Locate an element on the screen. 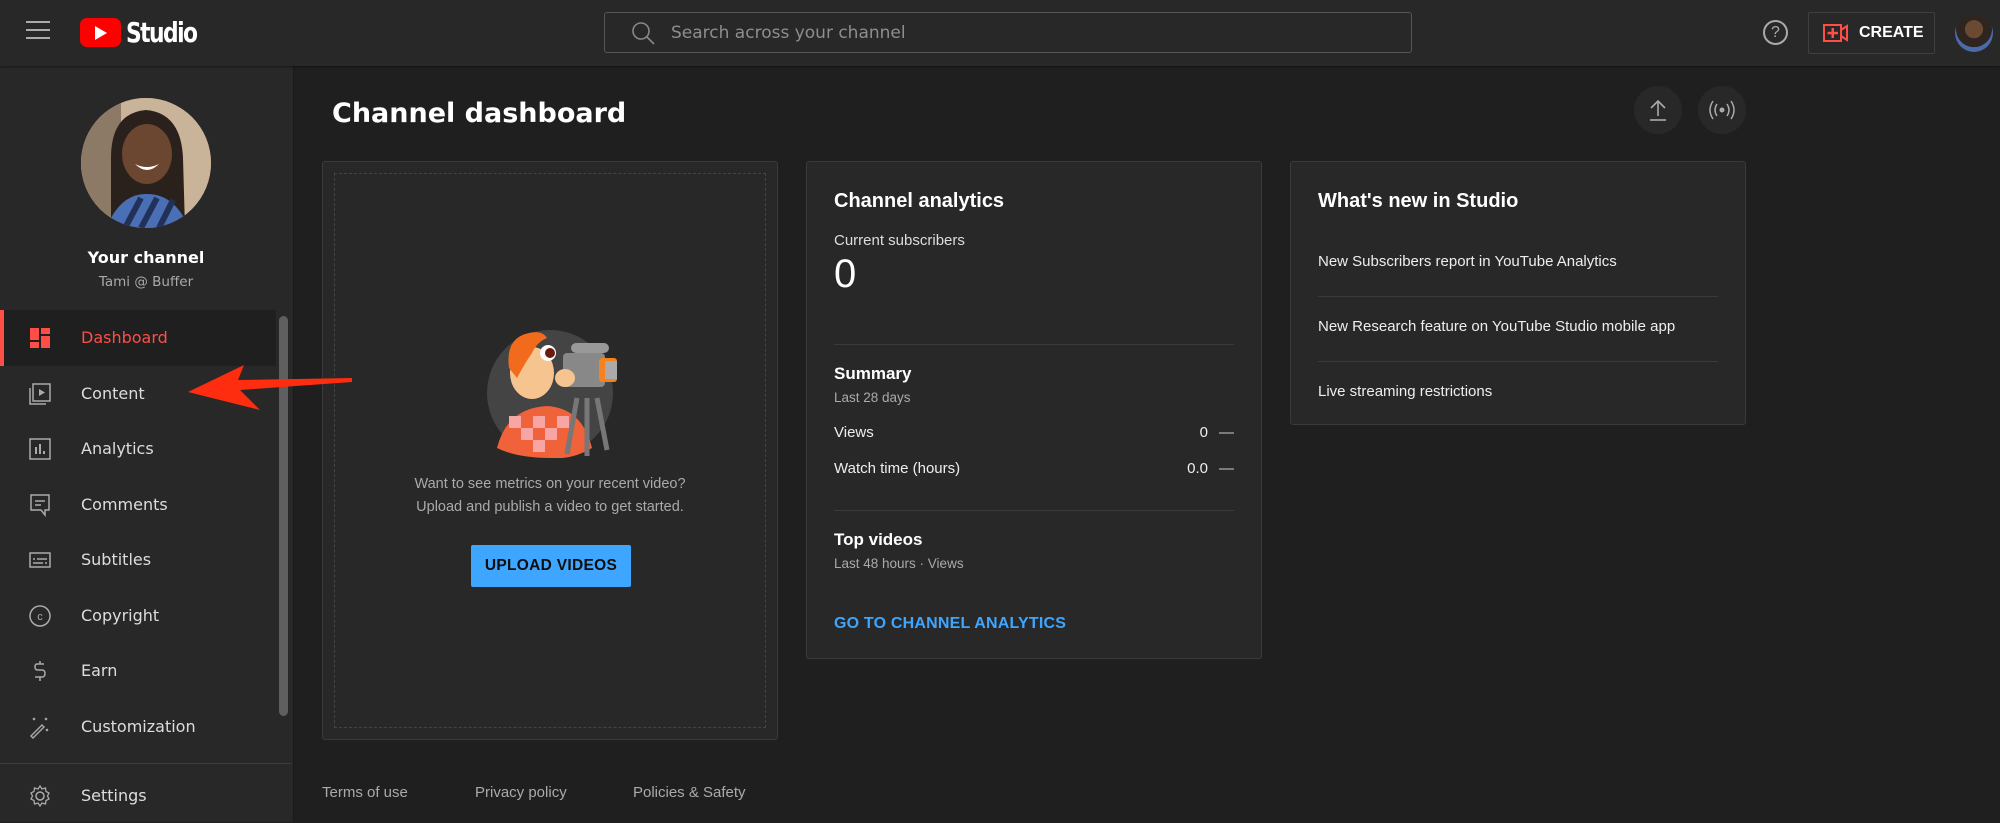  app-name: Studio is located at coordinates (162, 32).